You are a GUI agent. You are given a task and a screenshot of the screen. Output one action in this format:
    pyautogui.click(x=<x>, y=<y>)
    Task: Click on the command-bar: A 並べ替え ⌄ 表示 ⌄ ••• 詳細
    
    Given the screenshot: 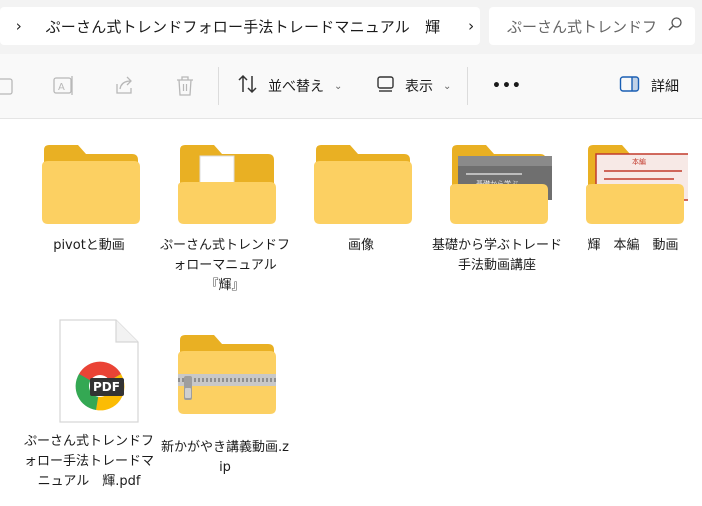 What is the action you would take?
    pyautogui.click(x=351, y=86)
    